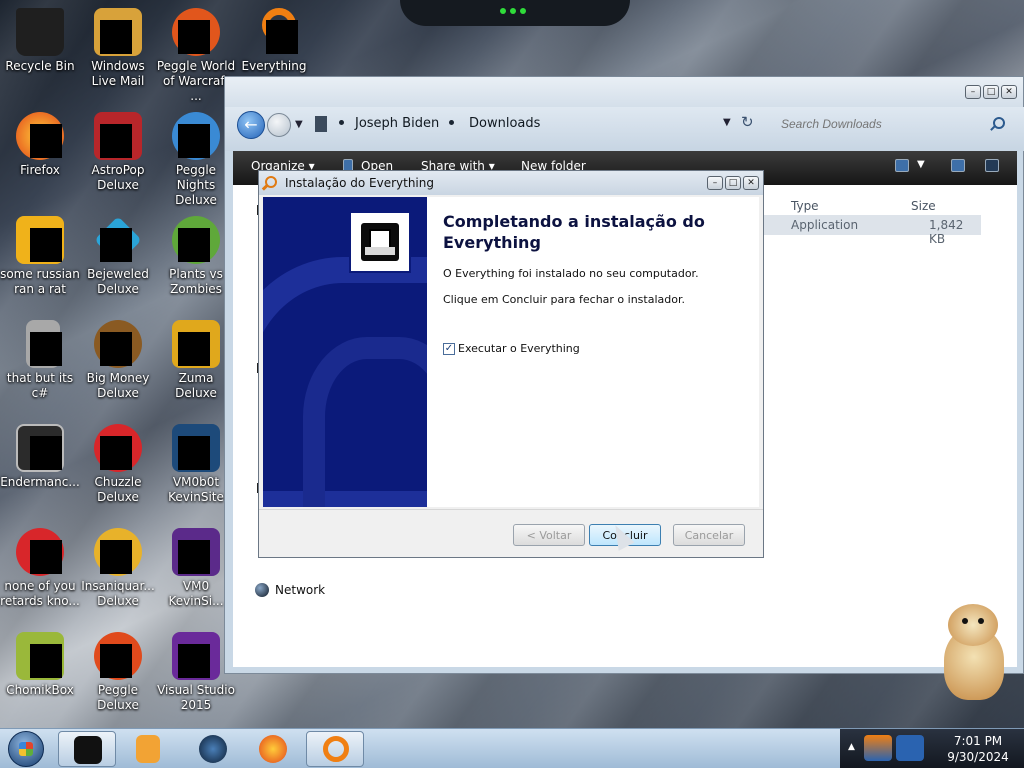 The image size is (1024, 768). I want to click on taskbar: ▲ 7:01 PM 9/30/2024, so click(512, 748).